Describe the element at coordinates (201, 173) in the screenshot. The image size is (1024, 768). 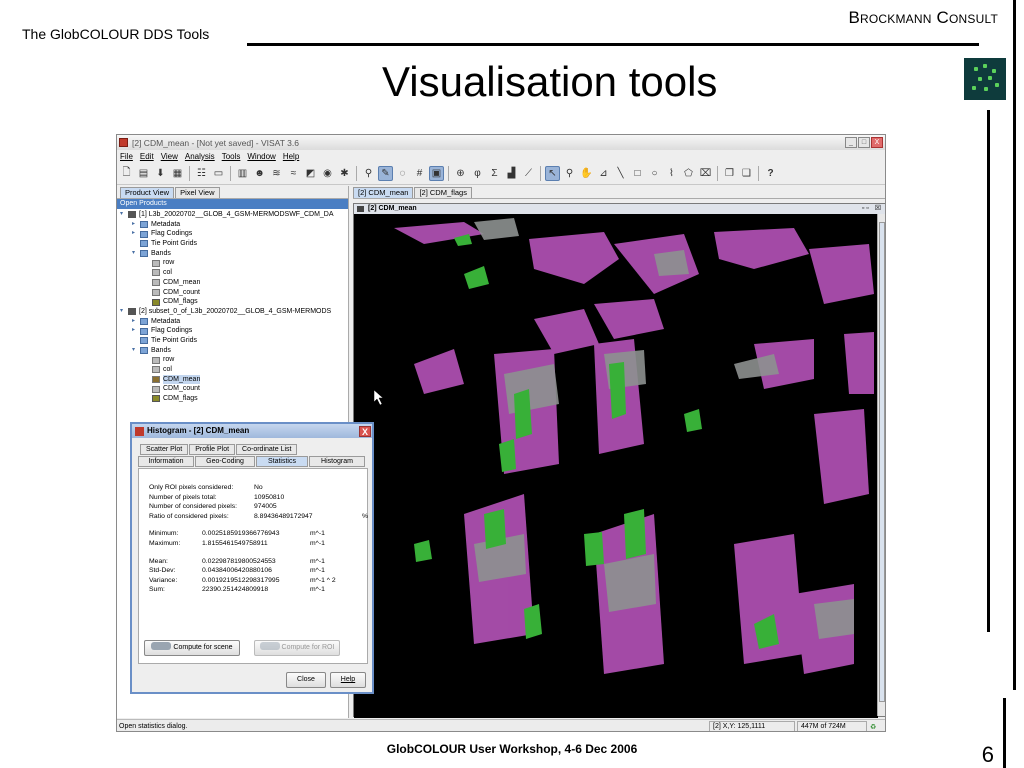
I see `properties-icon: ☷` at that location.